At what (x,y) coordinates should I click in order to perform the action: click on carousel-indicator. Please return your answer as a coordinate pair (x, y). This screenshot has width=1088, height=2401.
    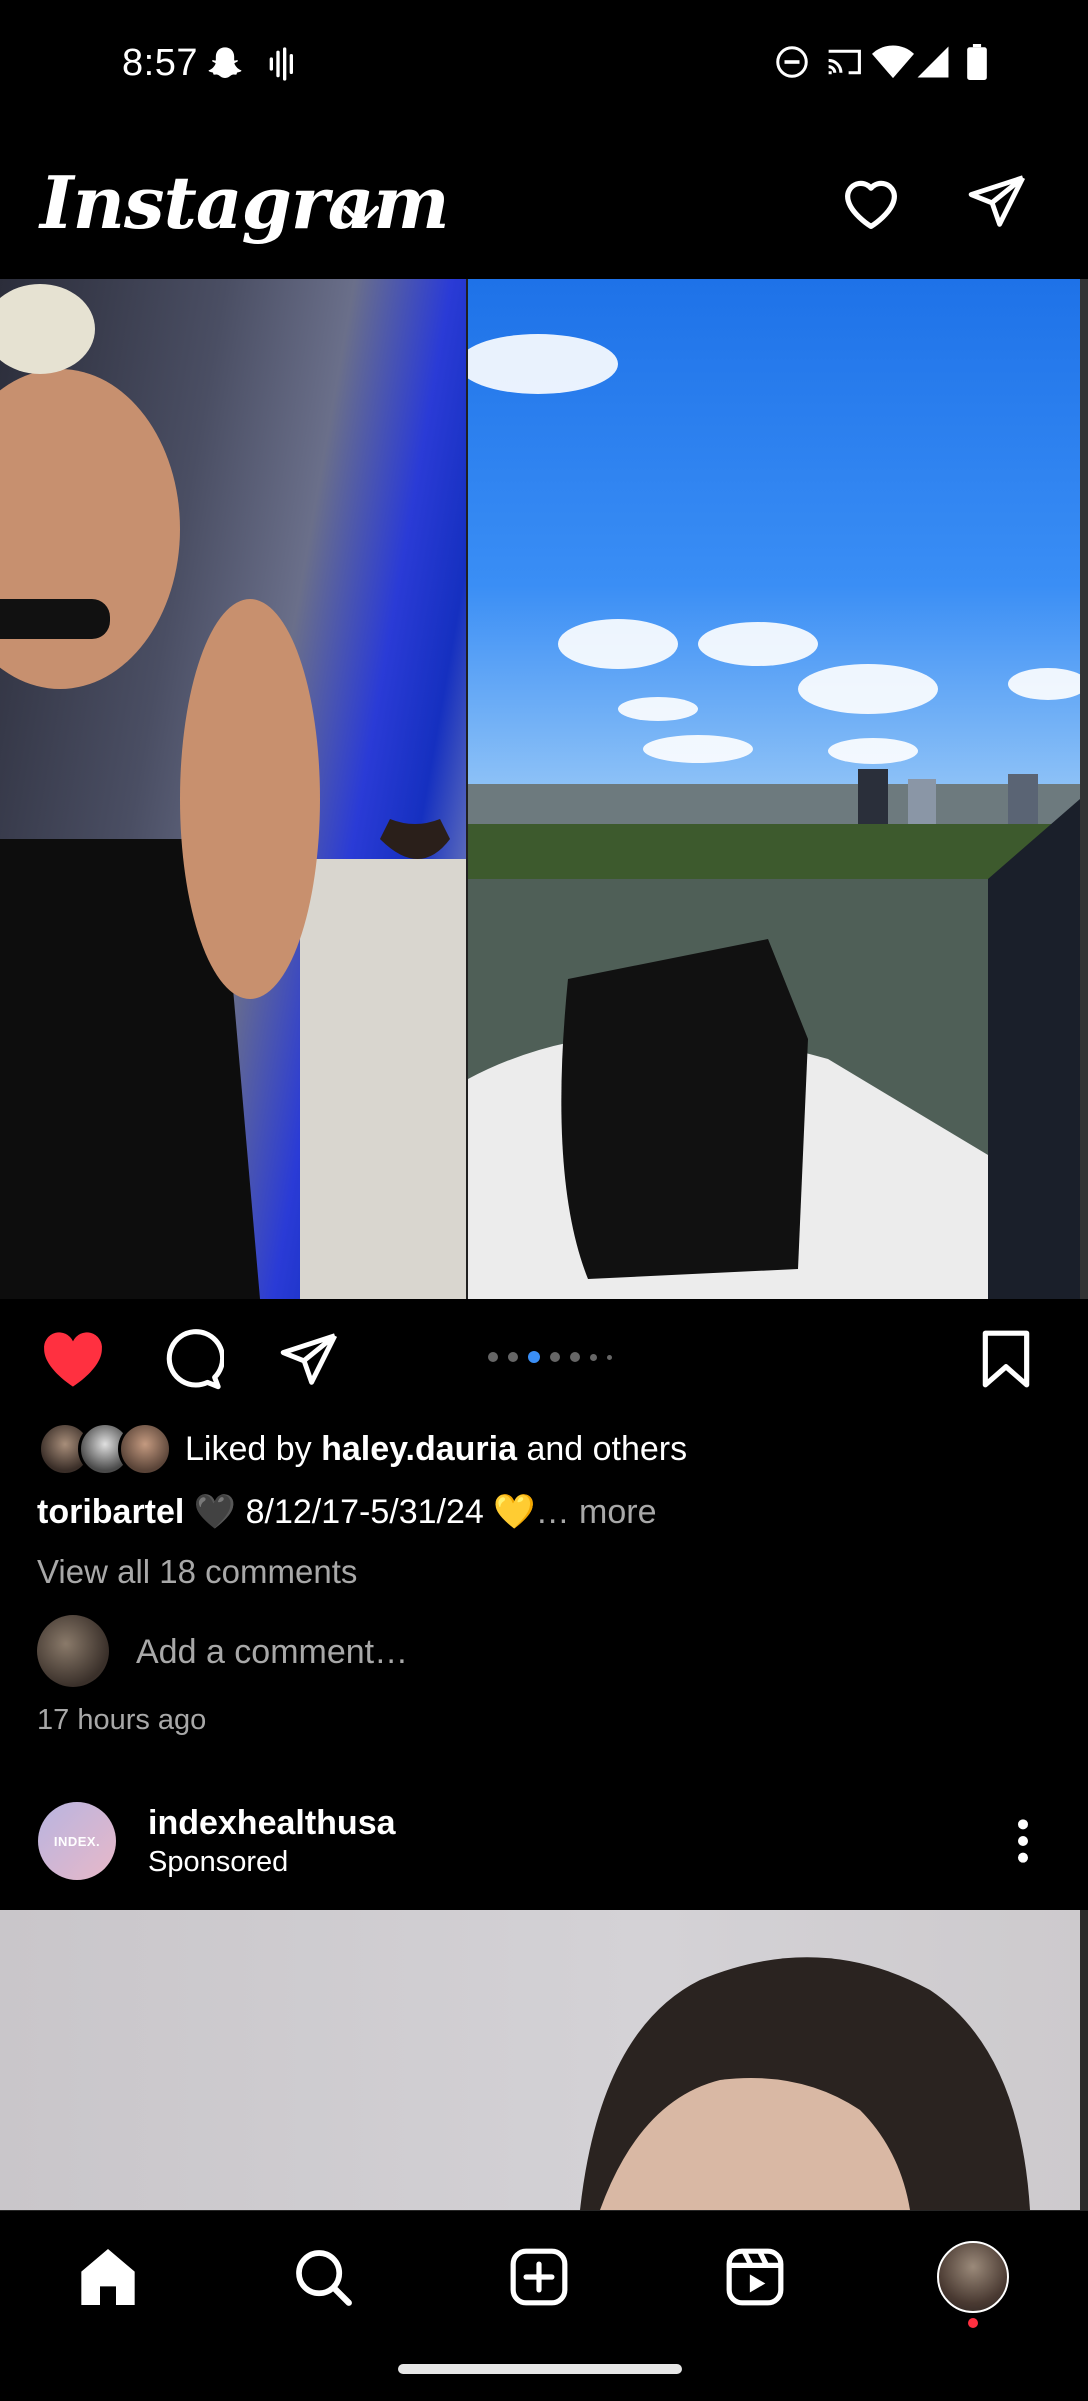
    Looking at the image, I should click on (550, 1357).